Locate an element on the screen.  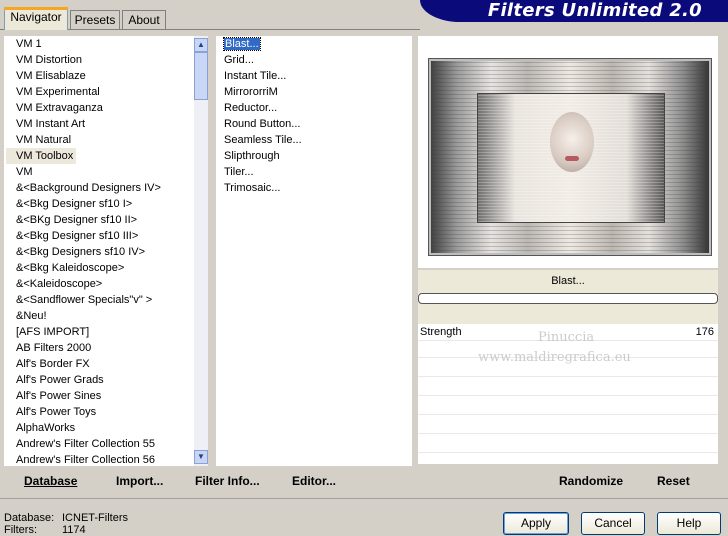
category-item: Alf's Border FX is located at coordinates (89, 364).